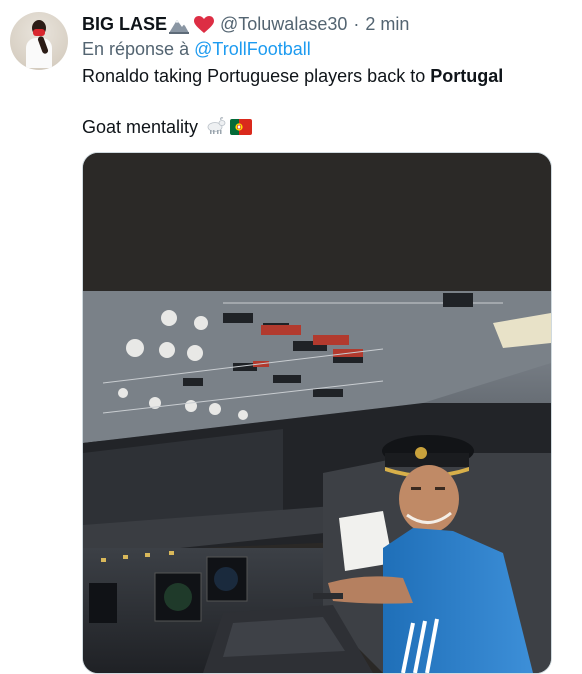 The image size is (582, 674). What do you see at coordinates (283, 24) in the screenshot?
I see `author-handle: @Toluwalase30` at bounding box center [283, 24].